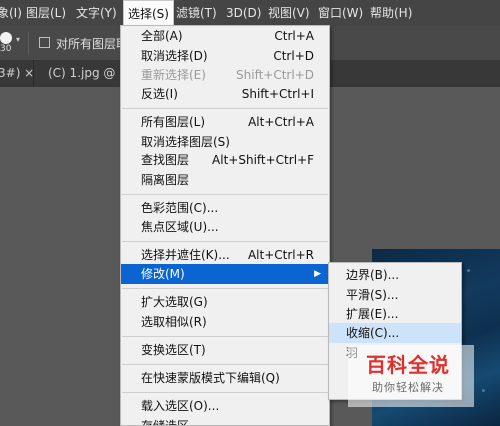 The height and width of the screenshot is (426, 500). What do you see at coordinates (340, 13) in the screenshot?
I see `menu-window: 窗口(W)` at bounding box center [340, 13].